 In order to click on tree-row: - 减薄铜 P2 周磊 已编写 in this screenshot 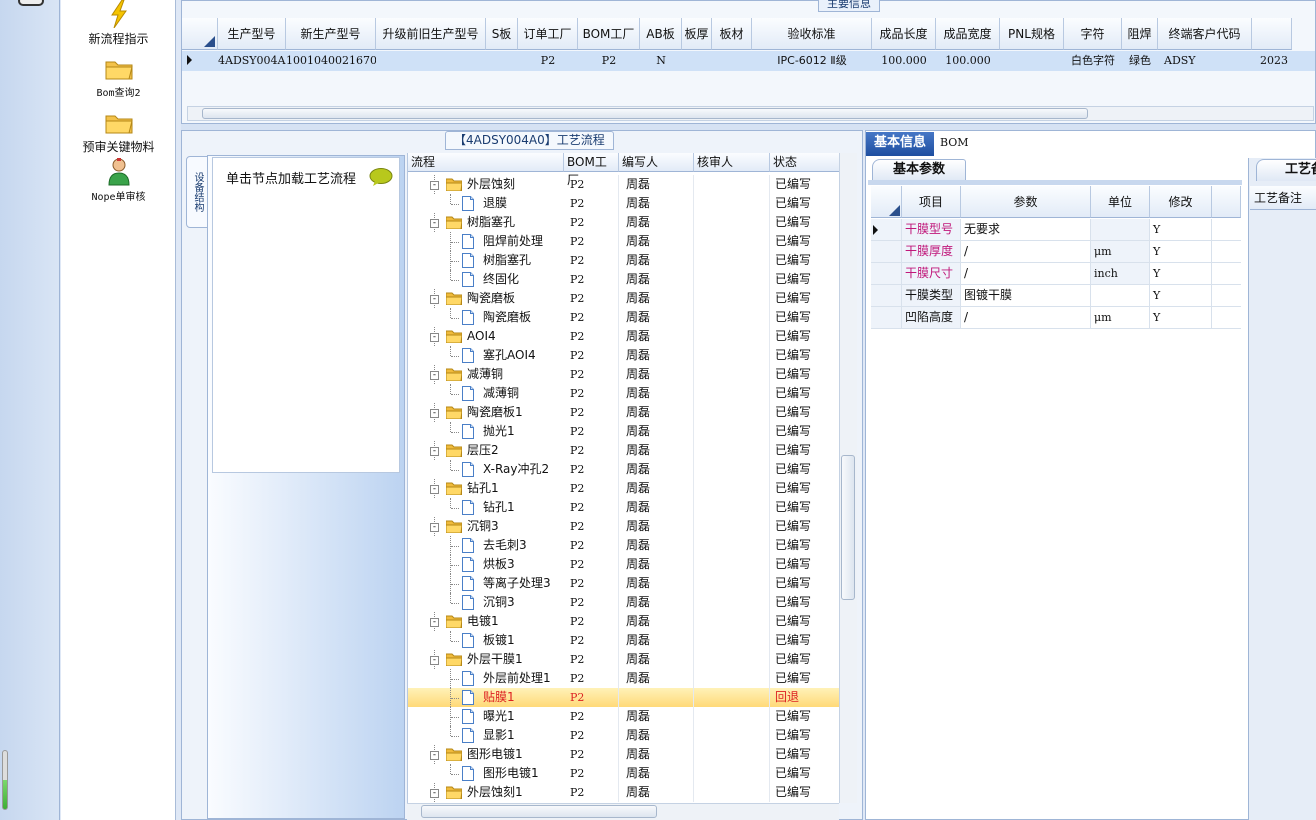, I will do `click(623, 374)`.